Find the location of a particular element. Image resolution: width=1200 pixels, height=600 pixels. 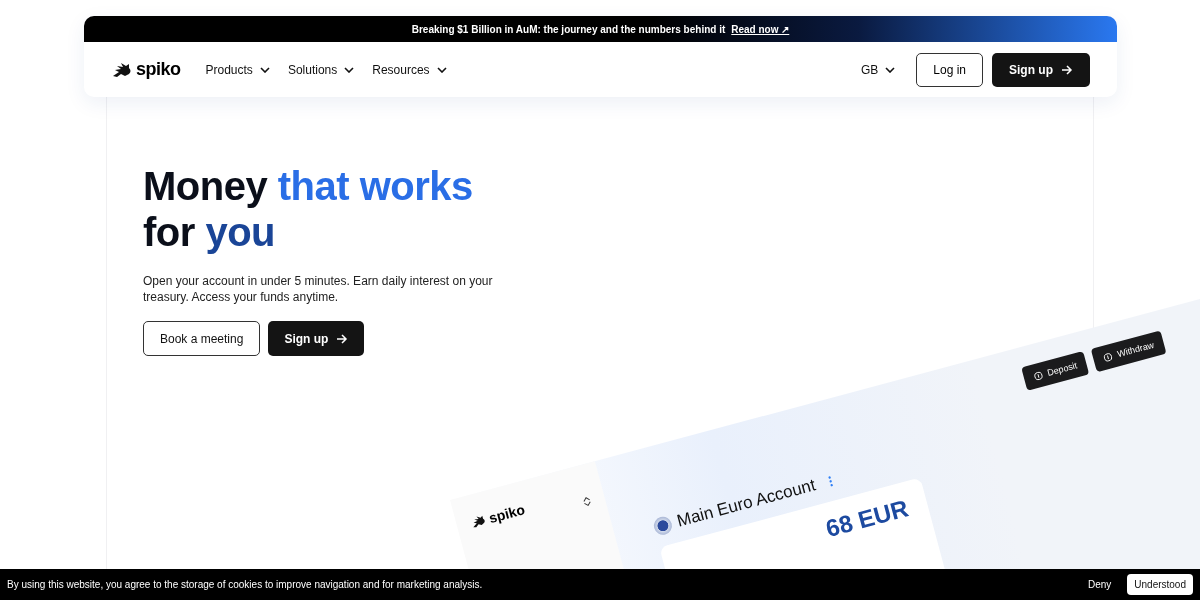

cta-button: Book a meeting is located at coordinates (202, 338).